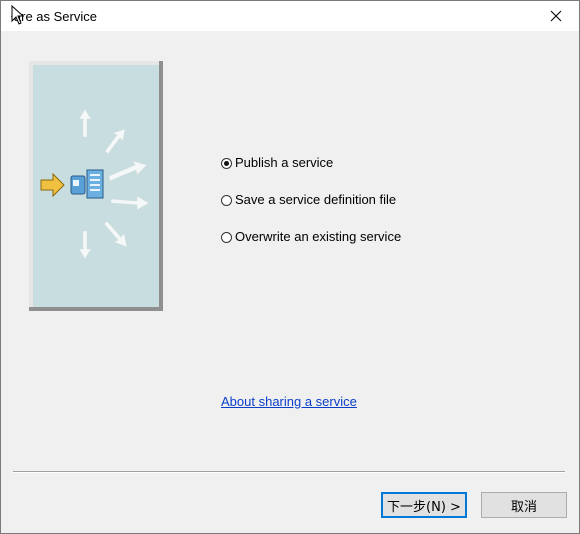 This screenshot has width=580, height=534. I want to click on mouse-cursor-icon, so click(18, 15).